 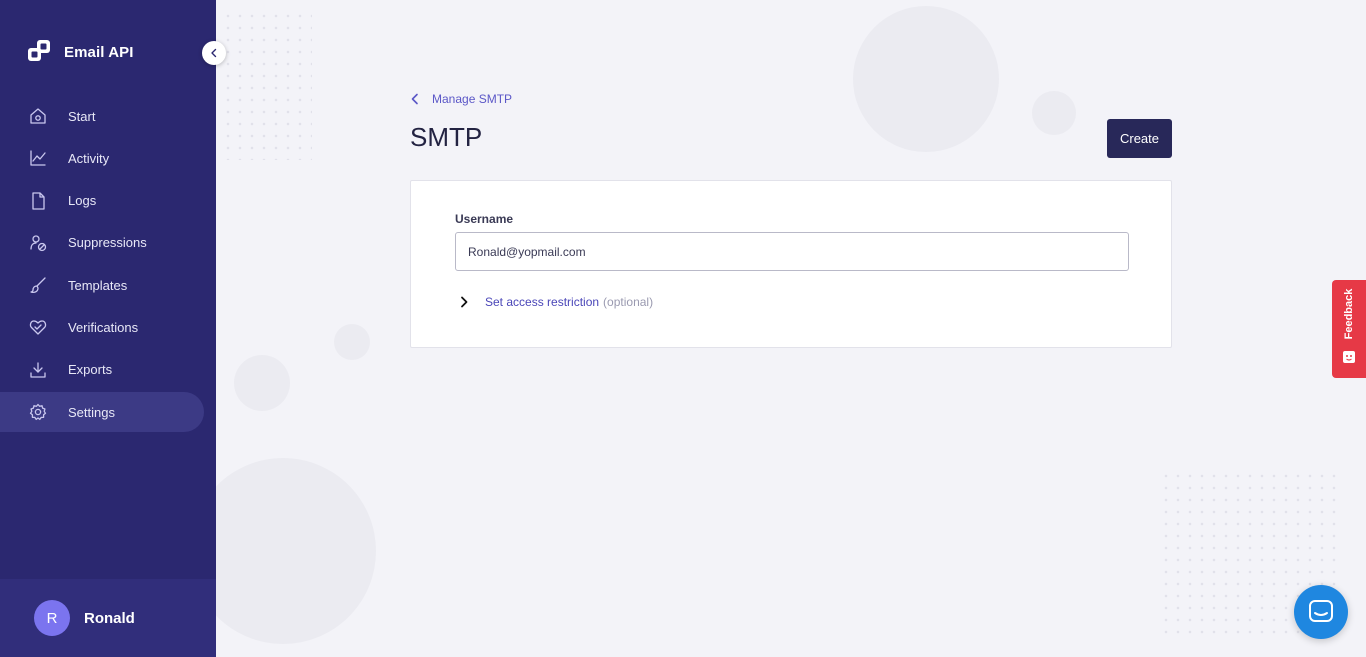 I want to click on brand: Email API, so click(x=81, y=52).